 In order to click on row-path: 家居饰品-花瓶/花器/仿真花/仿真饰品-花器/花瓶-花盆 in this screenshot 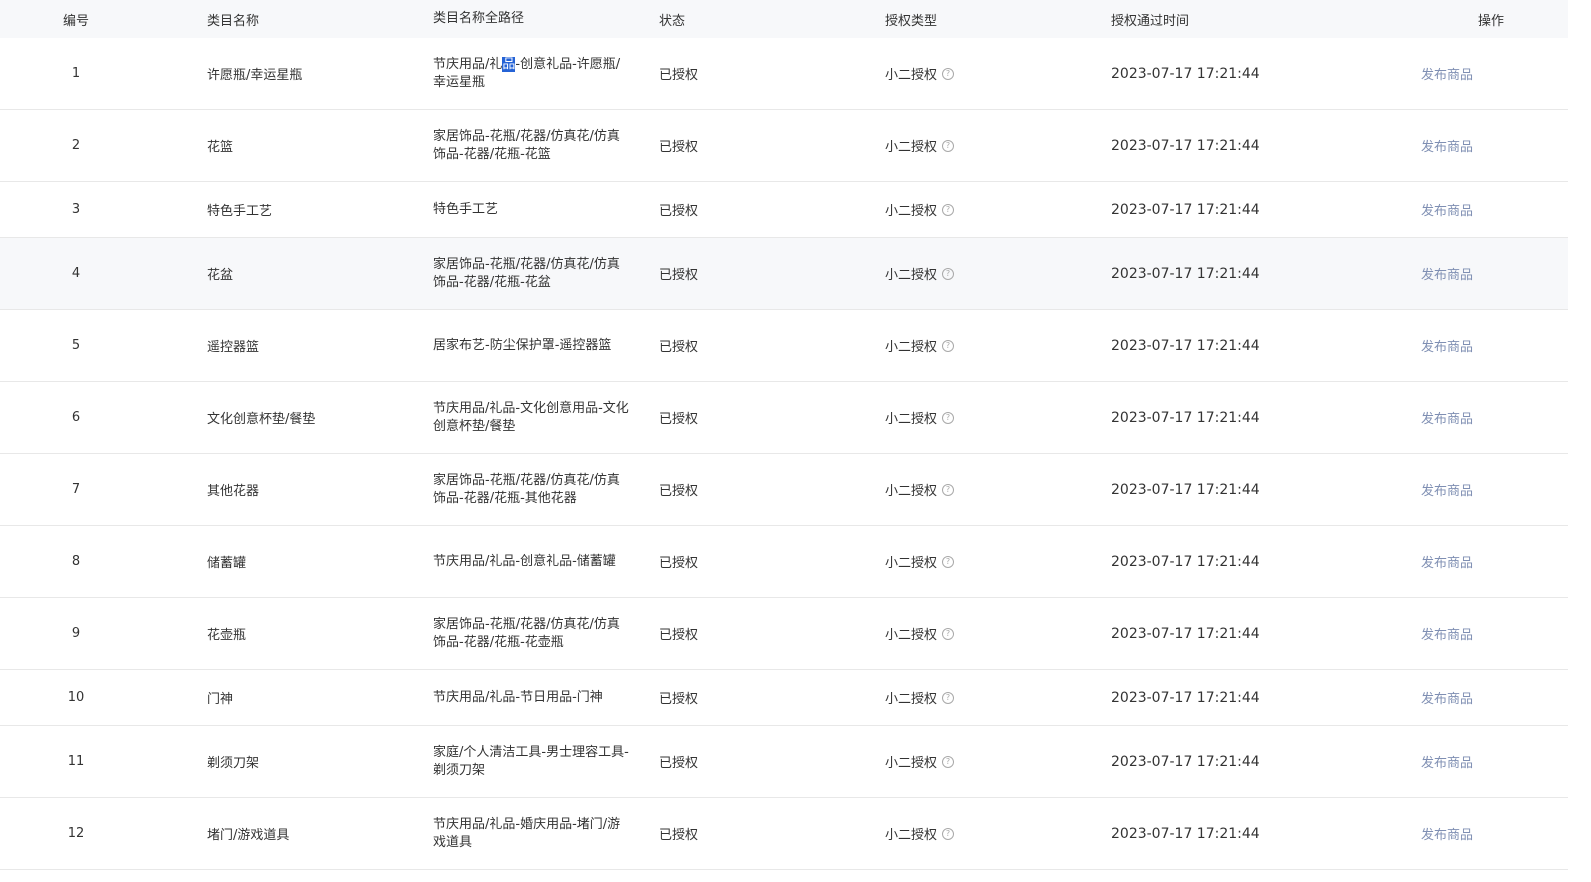, I will do `click(526, 273)`.